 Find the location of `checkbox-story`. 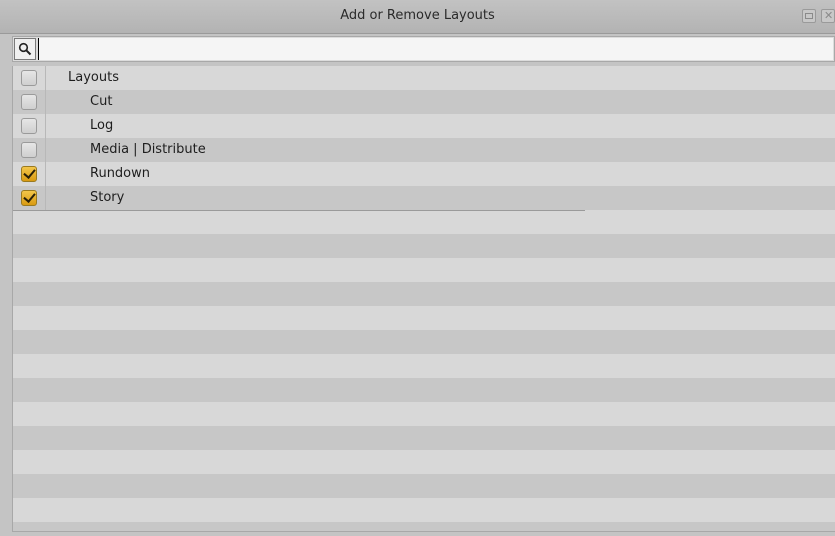

checkbox-story is located at coordinates (29, 198).